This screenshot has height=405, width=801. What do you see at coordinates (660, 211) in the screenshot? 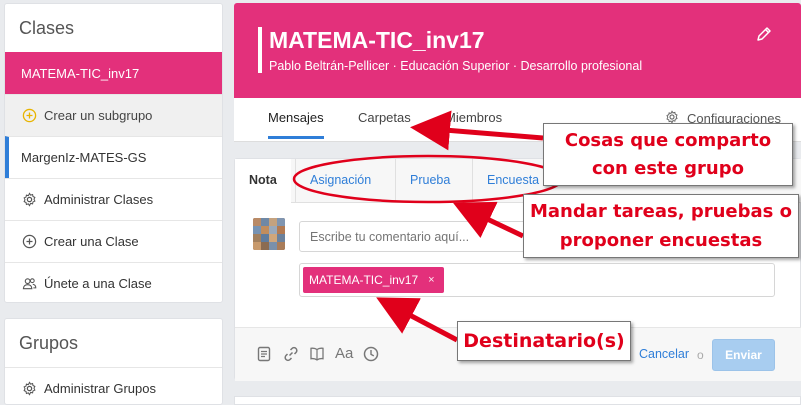
I see `annotation-line: Mandar tareas, pruebas o` at bounding box center [660, 211].